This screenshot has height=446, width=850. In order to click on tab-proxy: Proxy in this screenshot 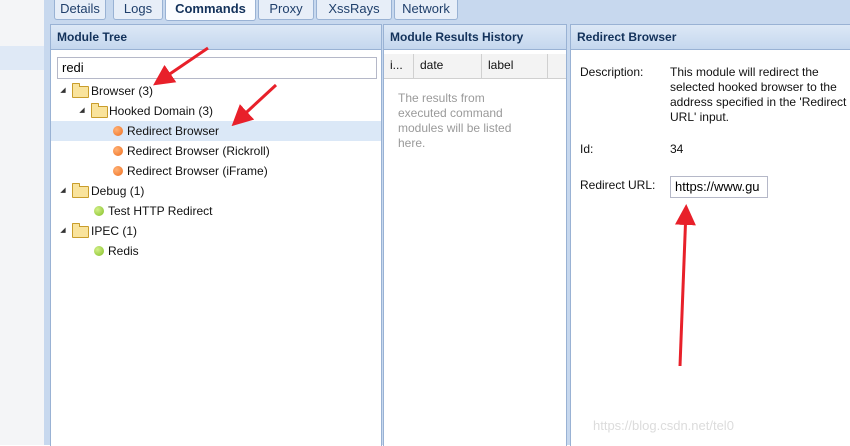, I will do `click(286, 10)`.